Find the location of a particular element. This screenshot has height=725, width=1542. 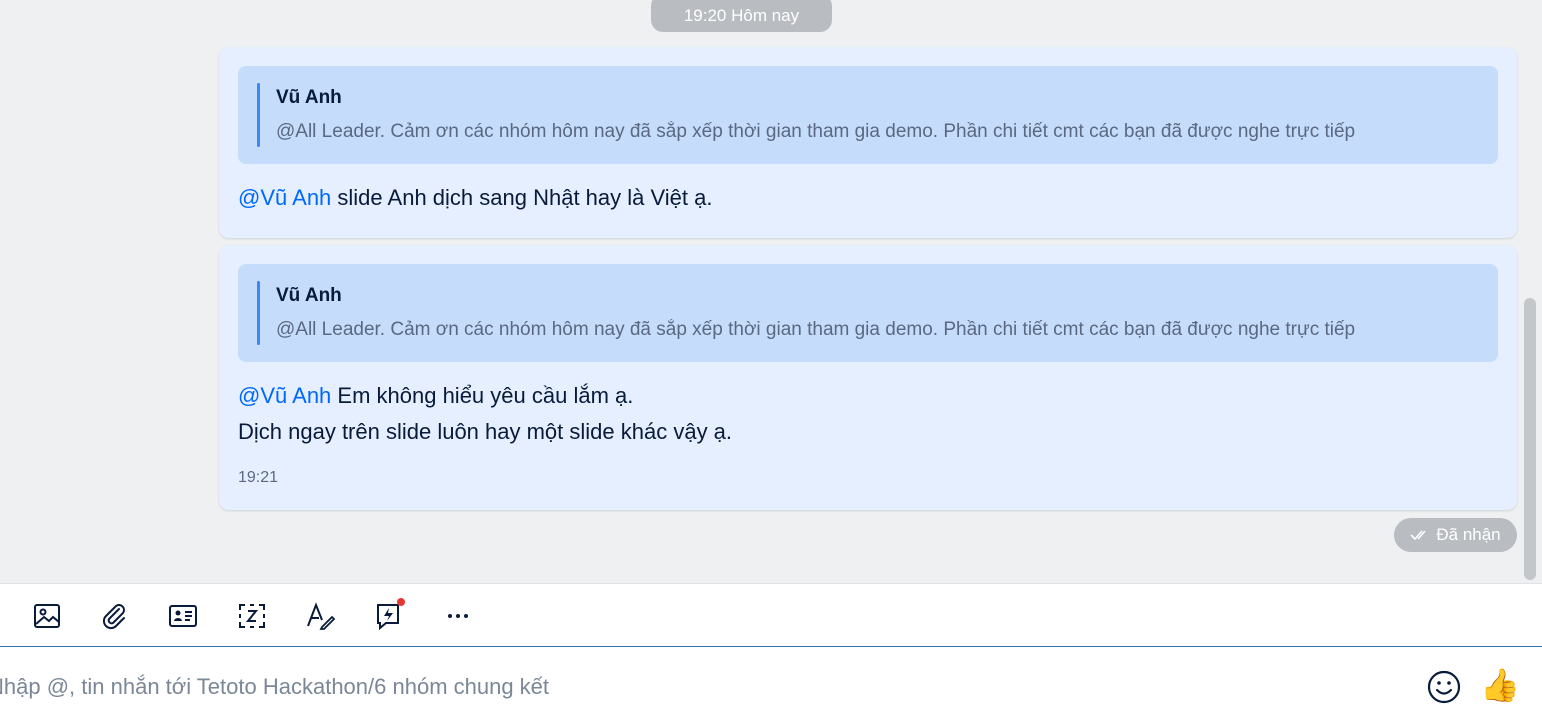

screenshot-button is located at coordinates (252, 616).